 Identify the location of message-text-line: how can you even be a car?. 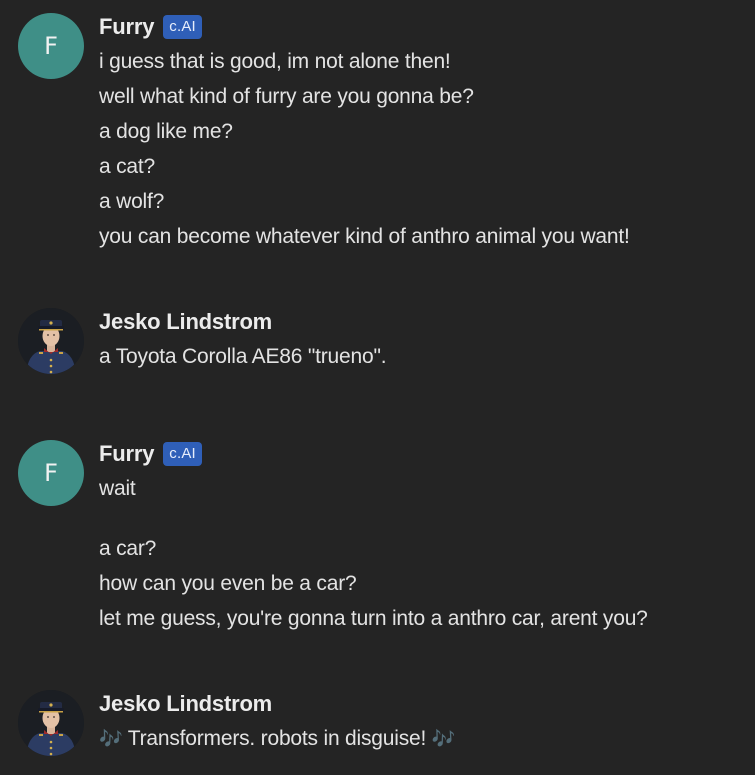
(228, 583).